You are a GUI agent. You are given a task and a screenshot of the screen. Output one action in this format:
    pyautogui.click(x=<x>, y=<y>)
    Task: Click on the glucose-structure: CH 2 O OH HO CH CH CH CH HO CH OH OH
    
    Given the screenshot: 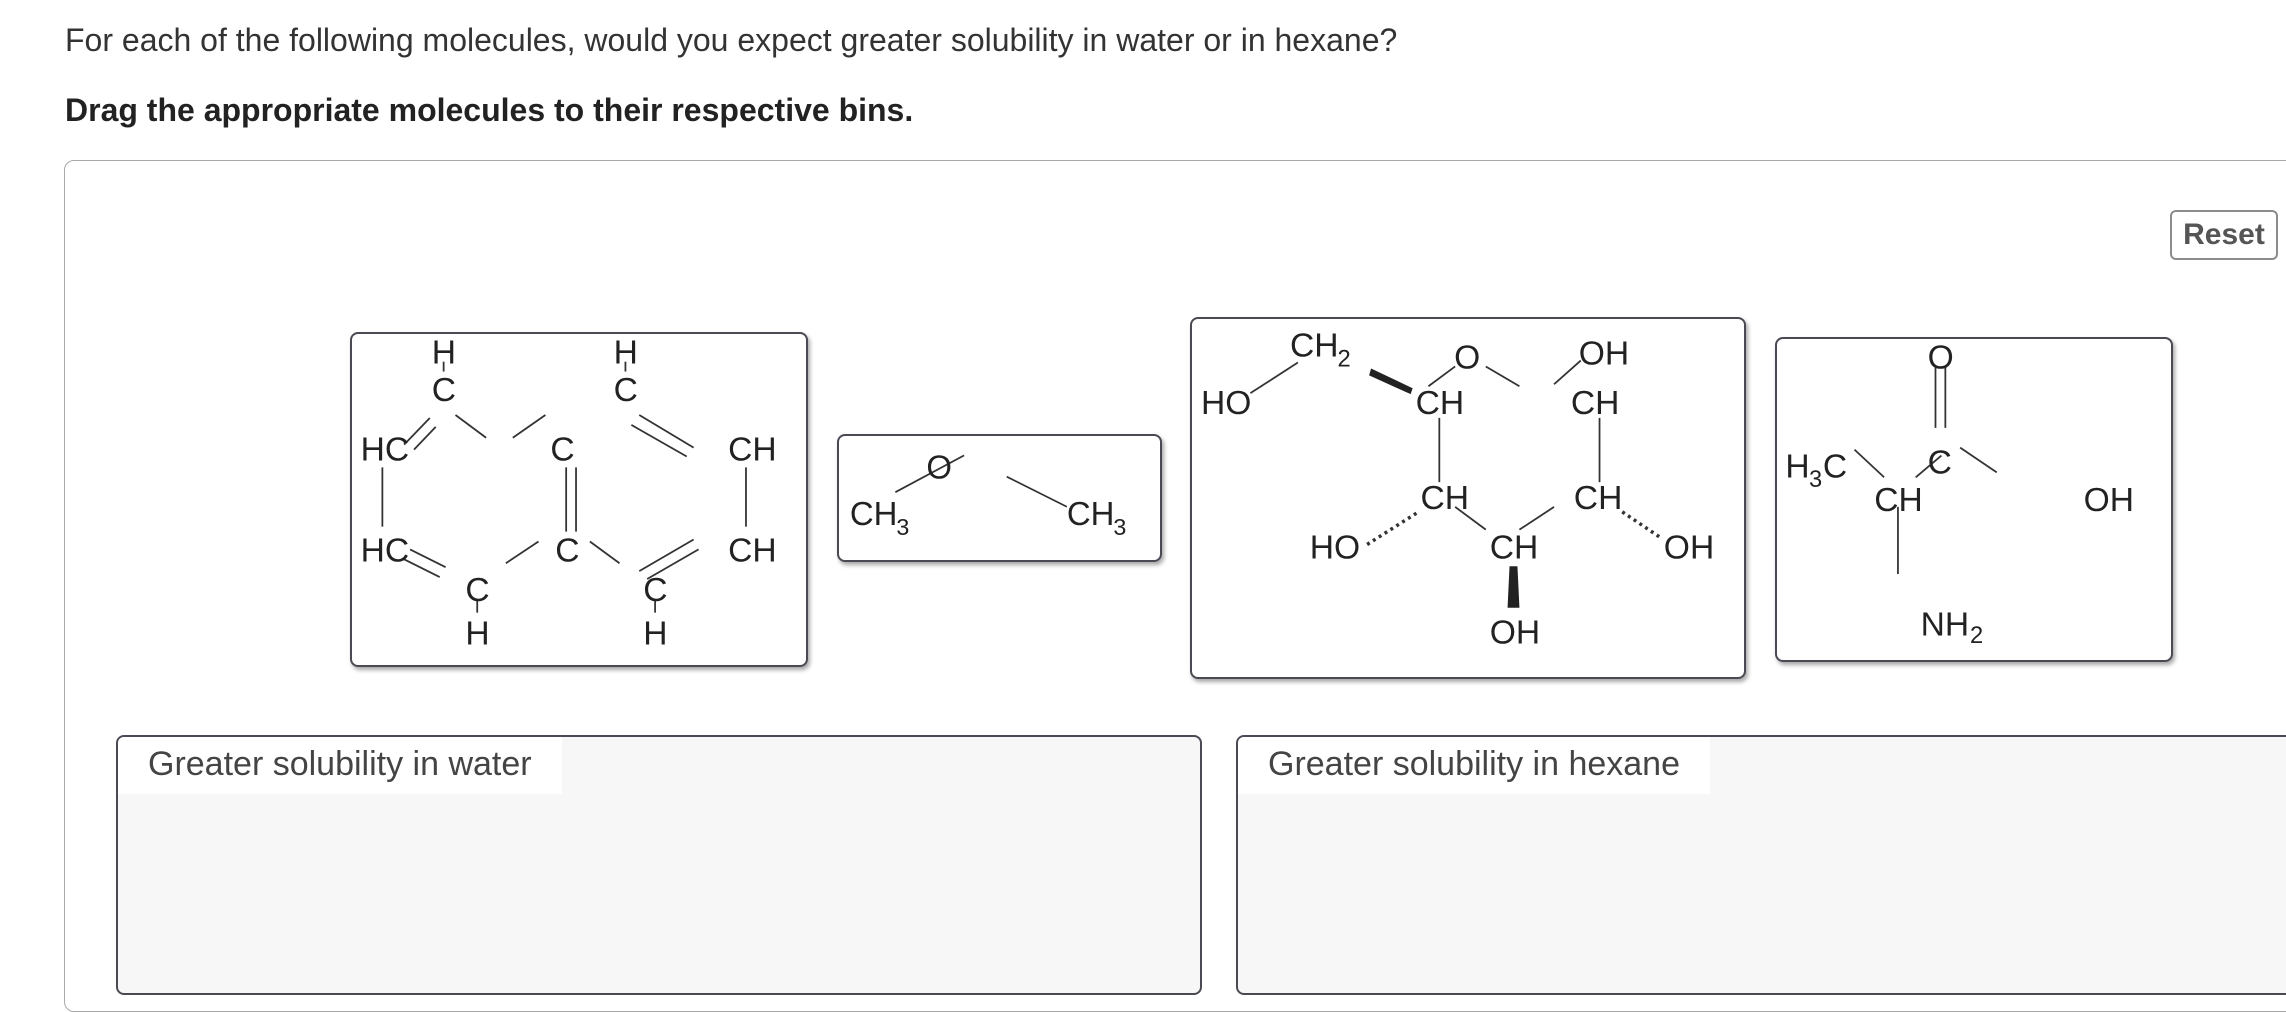 What is the action you would take?
    pyautogui.click(x=1457, y=490)
    